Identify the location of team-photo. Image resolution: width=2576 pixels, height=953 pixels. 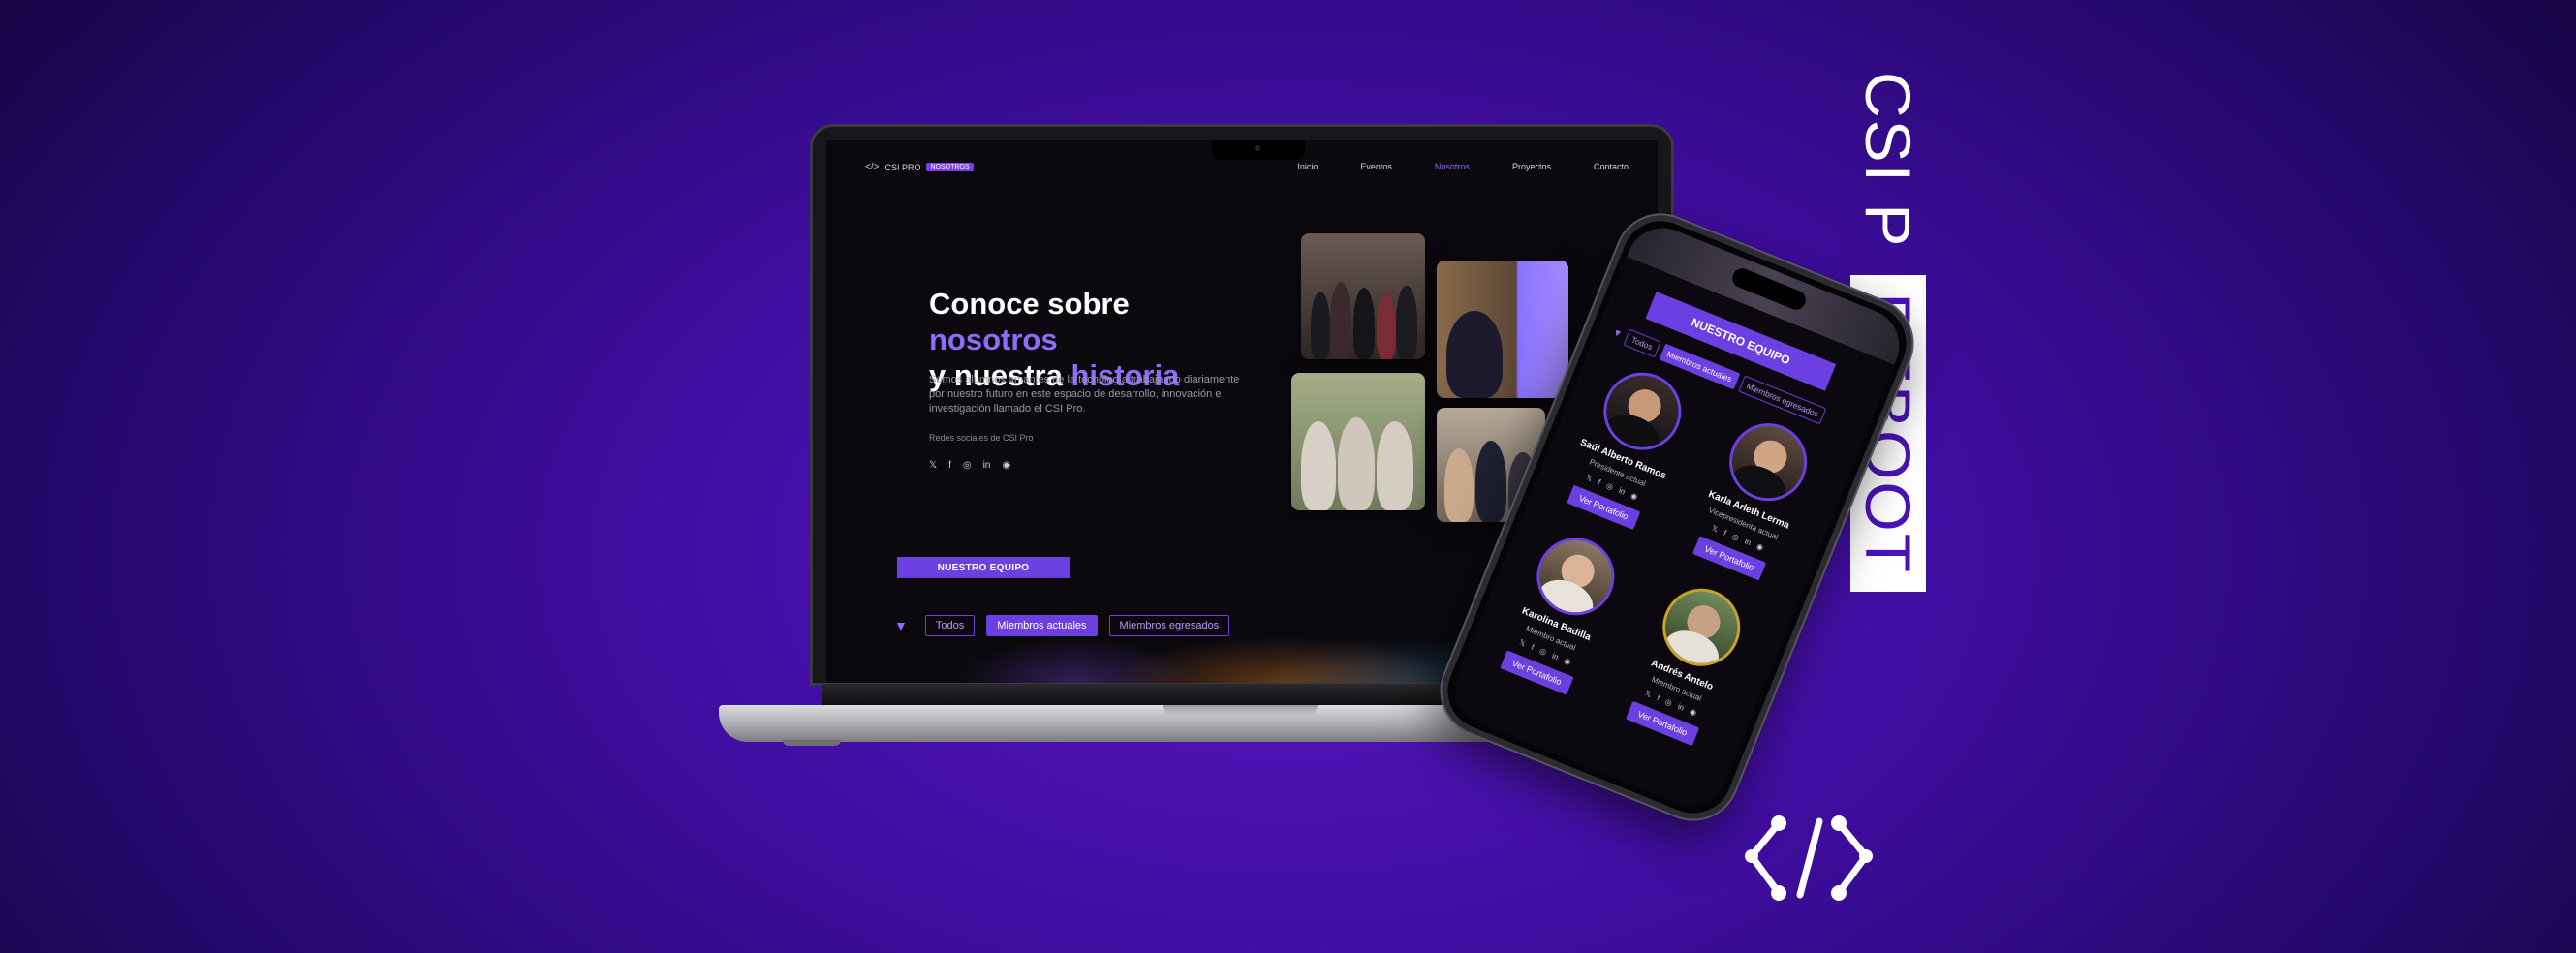
(1358, 441).